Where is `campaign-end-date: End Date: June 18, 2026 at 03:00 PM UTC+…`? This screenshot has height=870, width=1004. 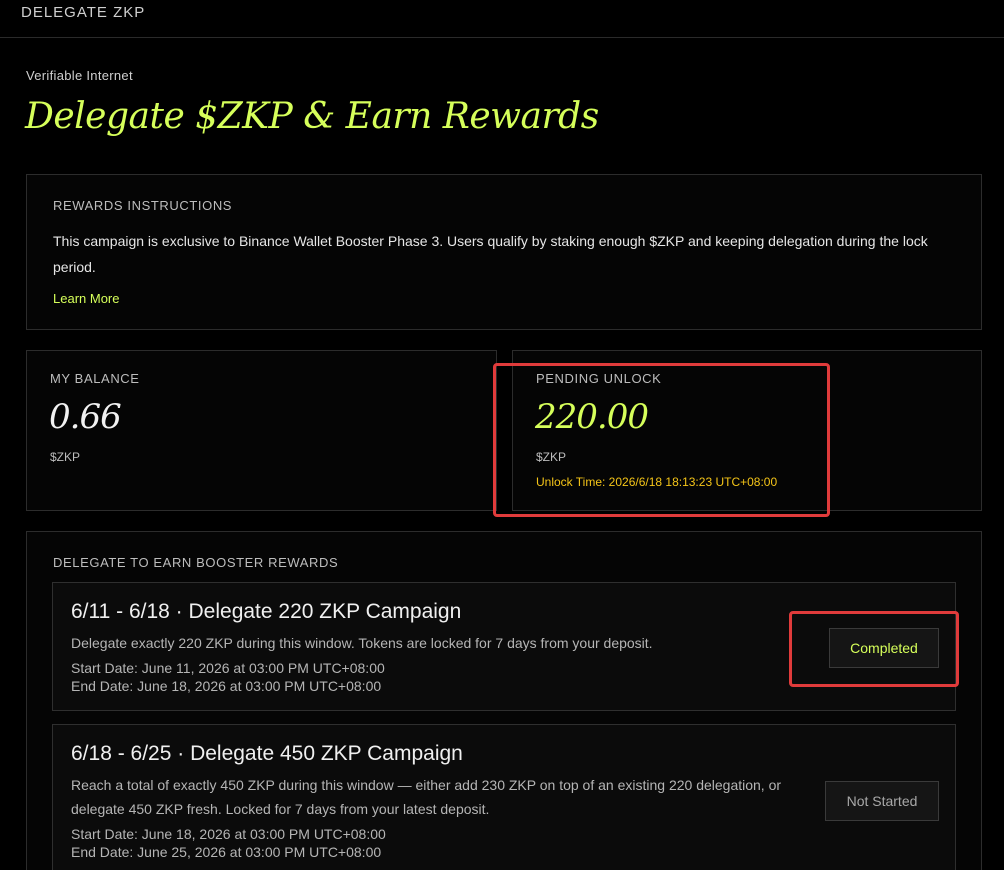 campaign-end-date: End Date: June 18, 2026 at 03:00 PM UTC+… is located at coordinates (226, 686).